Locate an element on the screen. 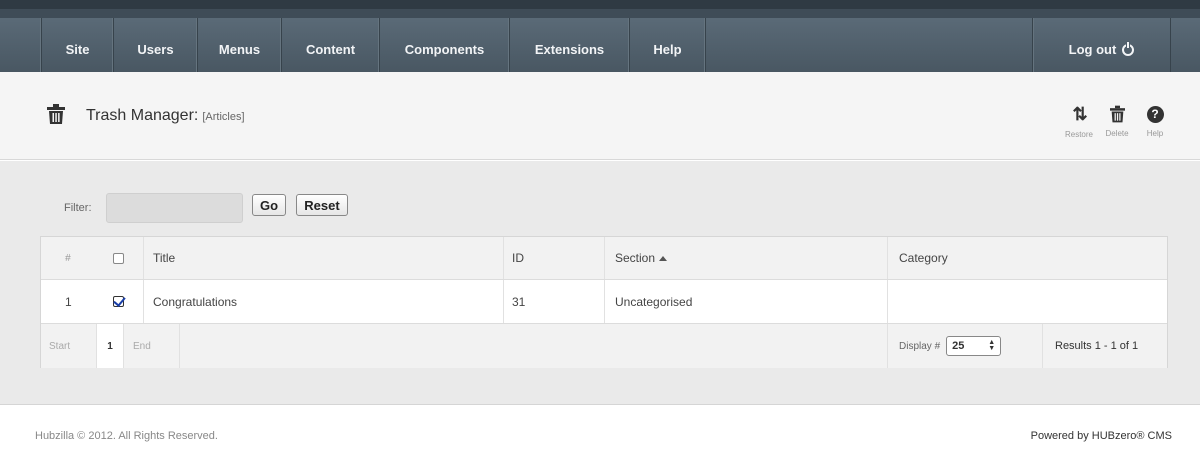 The image size is (1200, 472). row-id: 31 is located at coordinates (519, 301).